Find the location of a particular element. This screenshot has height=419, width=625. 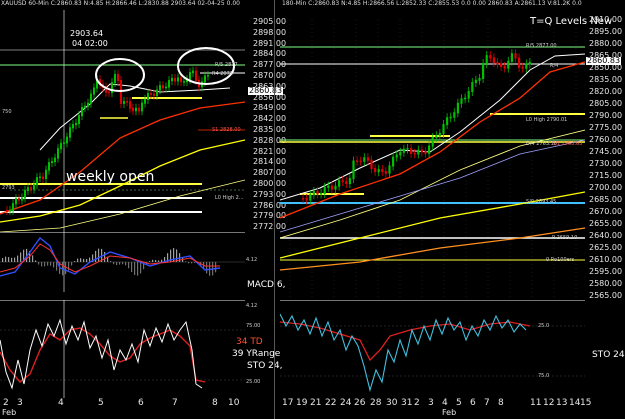

right-price-tick: 2745.00 is located at coordinates (606, 151).